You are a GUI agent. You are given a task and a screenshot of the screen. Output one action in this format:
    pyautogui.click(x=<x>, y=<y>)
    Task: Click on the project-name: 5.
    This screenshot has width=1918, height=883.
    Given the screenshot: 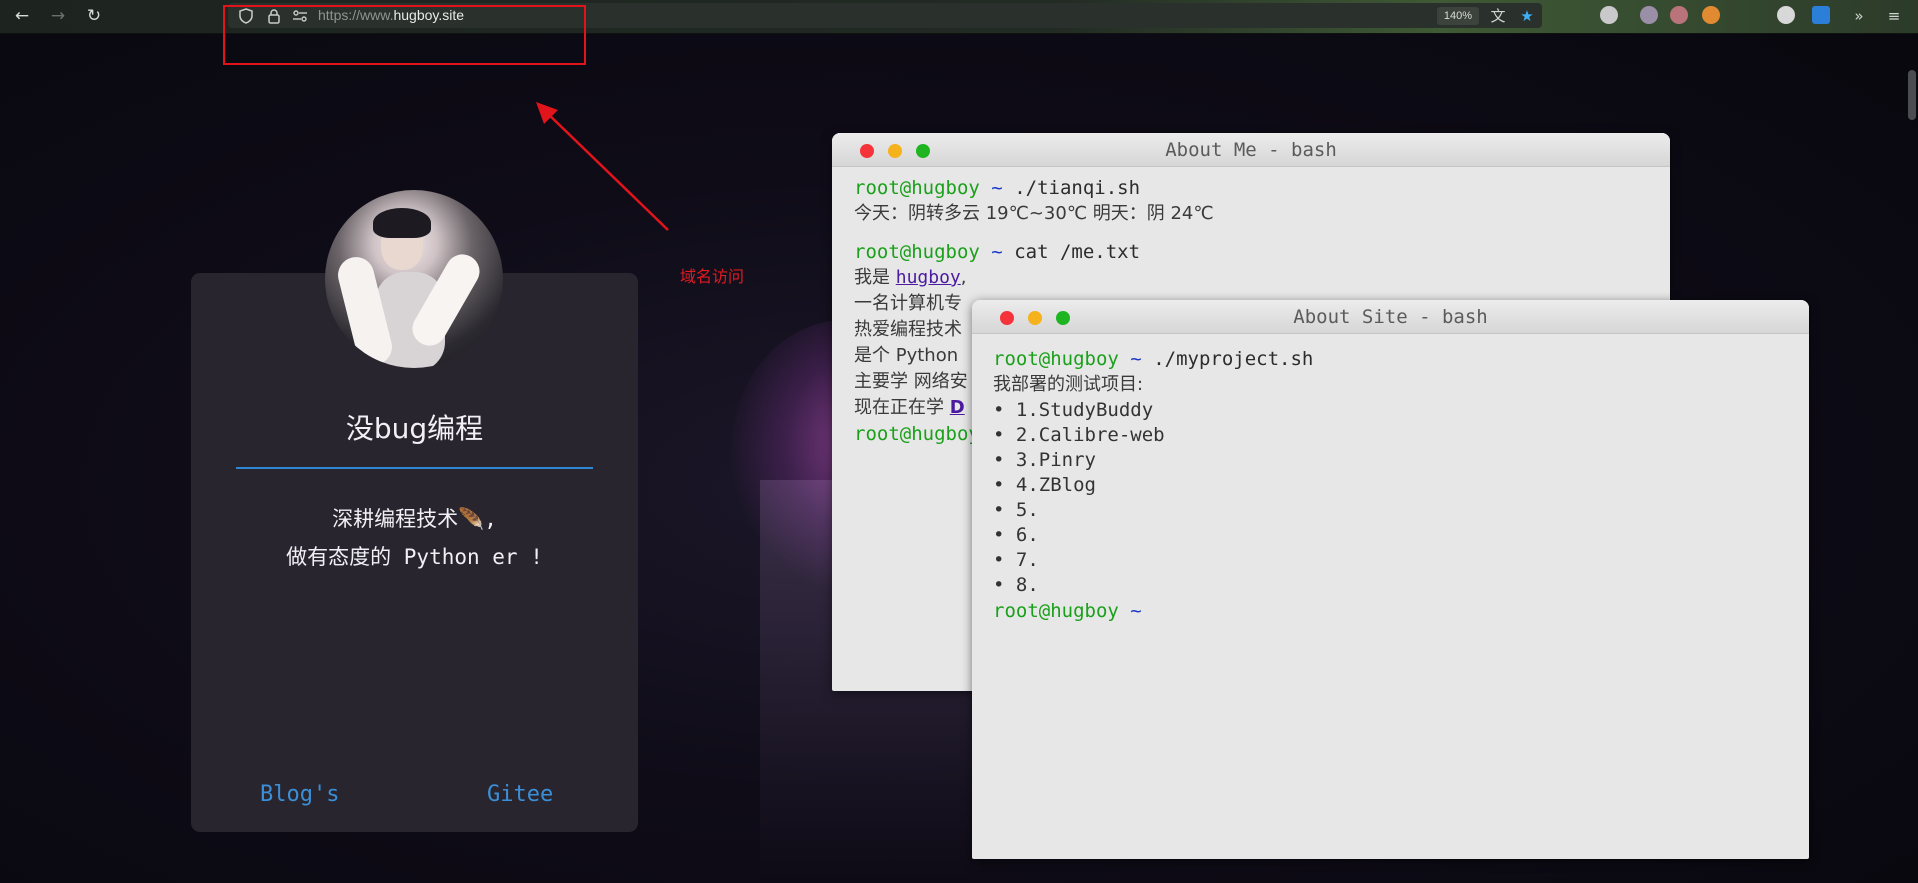 What is the action you would take?
    pyautogui.click(x=1027, y=510)
    